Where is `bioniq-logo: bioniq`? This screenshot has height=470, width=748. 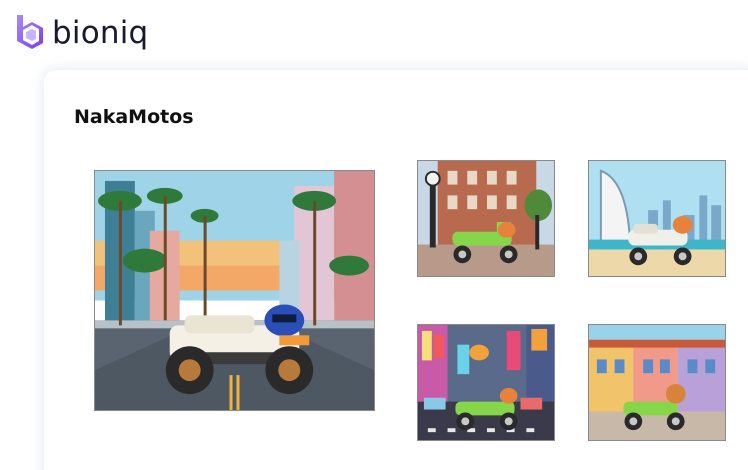
bioniq-logo: bioniq is located at coordinates (81, 33).